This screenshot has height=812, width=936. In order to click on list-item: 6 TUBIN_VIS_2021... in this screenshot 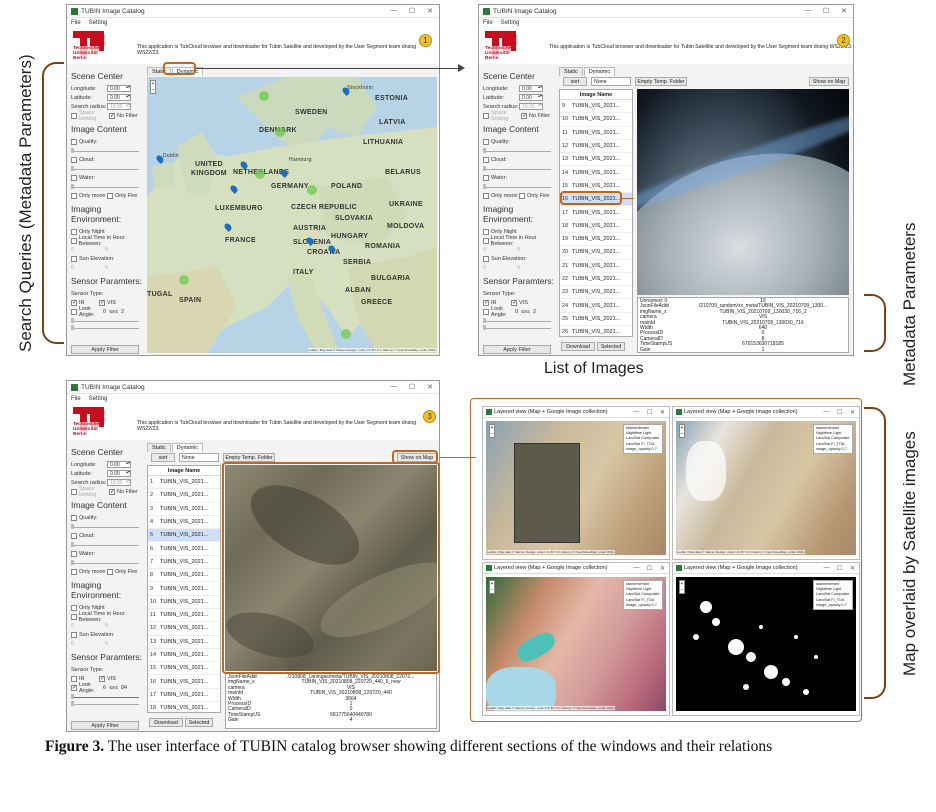, I will do `click(184, 549)`.